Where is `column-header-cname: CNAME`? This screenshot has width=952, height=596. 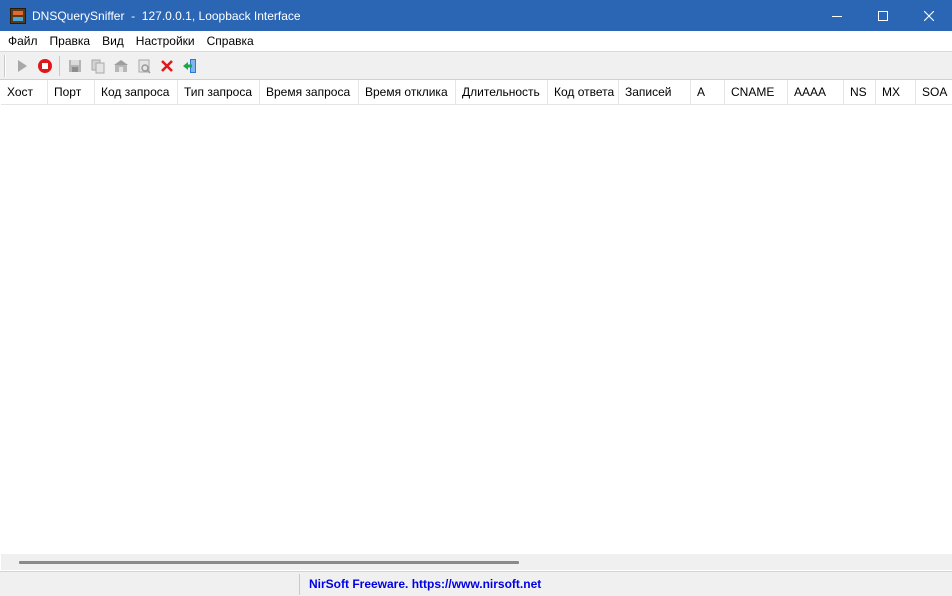
column-header-cname: CNAME is located at coordinates (756, 92).